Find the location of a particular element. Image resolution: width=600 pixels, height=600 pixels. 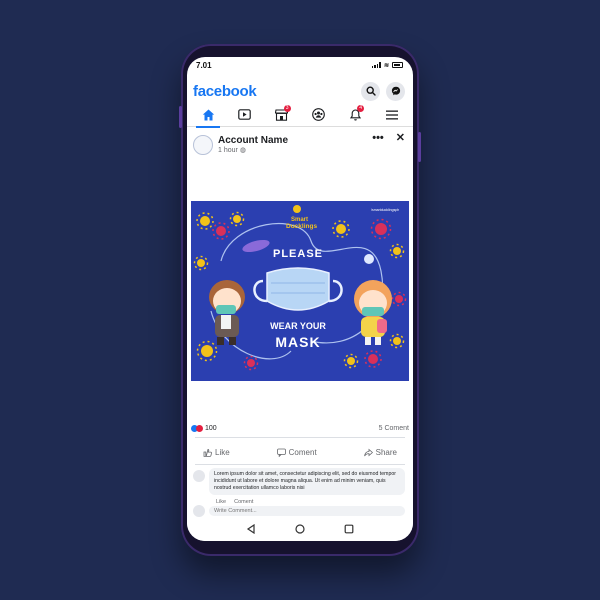

back-icon is located at coordinates (251, 529).